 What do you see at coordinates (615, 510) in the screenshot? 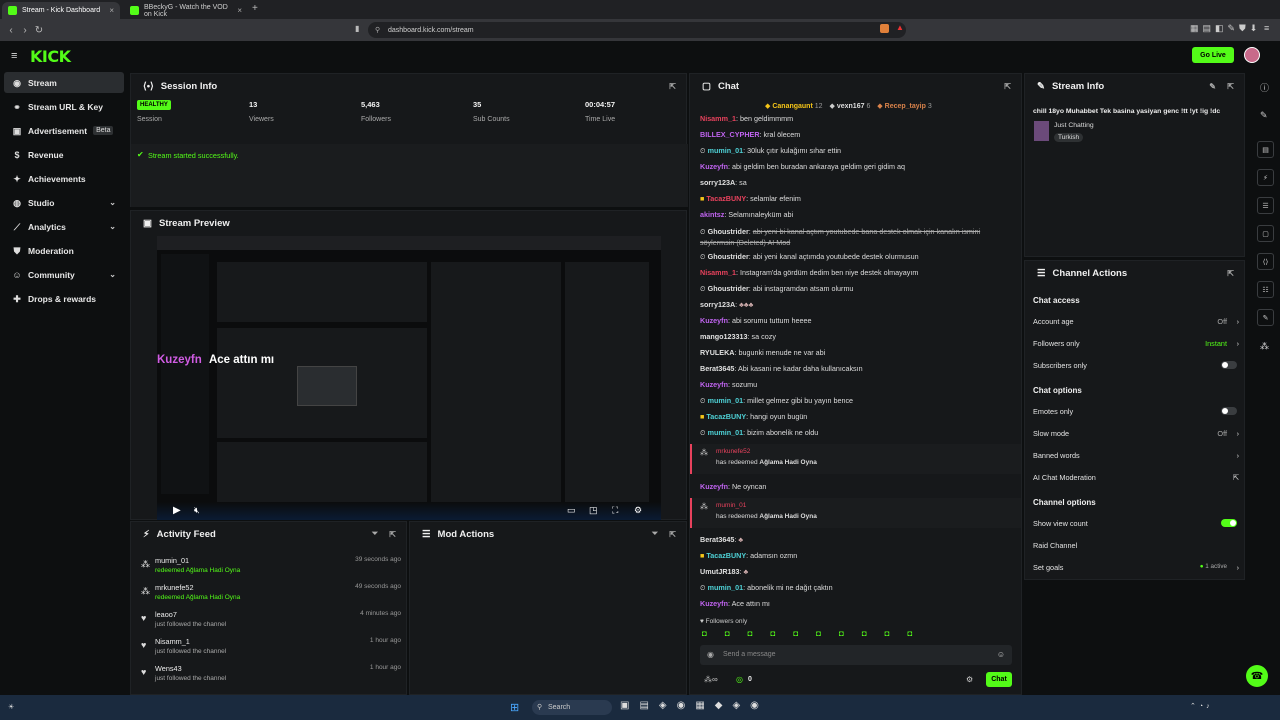
I see `fullscreen-icon: ⛶` at bounding box center [615, 510].